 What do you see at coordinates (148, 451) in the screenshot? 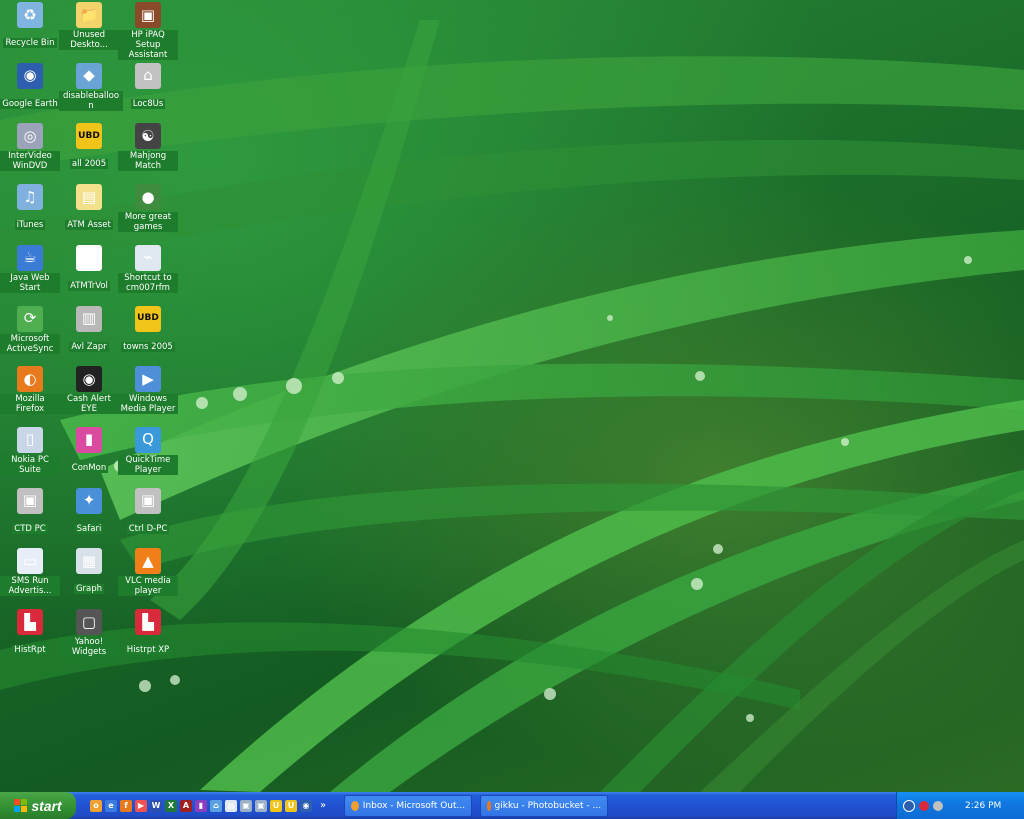
I see `desktop-icon: Q QuickTime Player` at bounding box center [148, 451].